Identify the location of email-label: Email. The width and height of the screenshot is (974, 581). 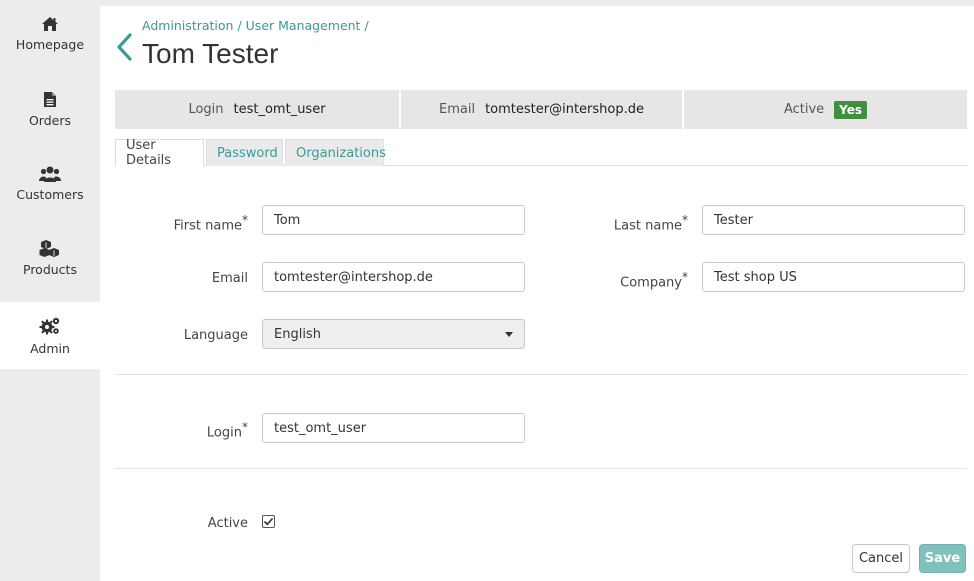
(194, 278).